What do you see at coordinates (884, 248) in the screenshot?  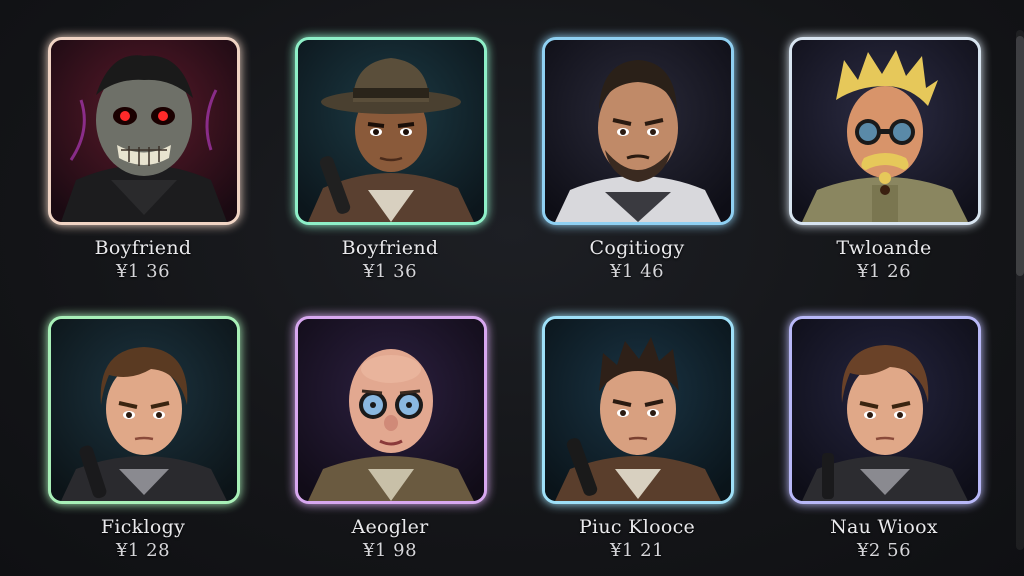 I see `character-name: Twloande` at bounding box center [884, 248].